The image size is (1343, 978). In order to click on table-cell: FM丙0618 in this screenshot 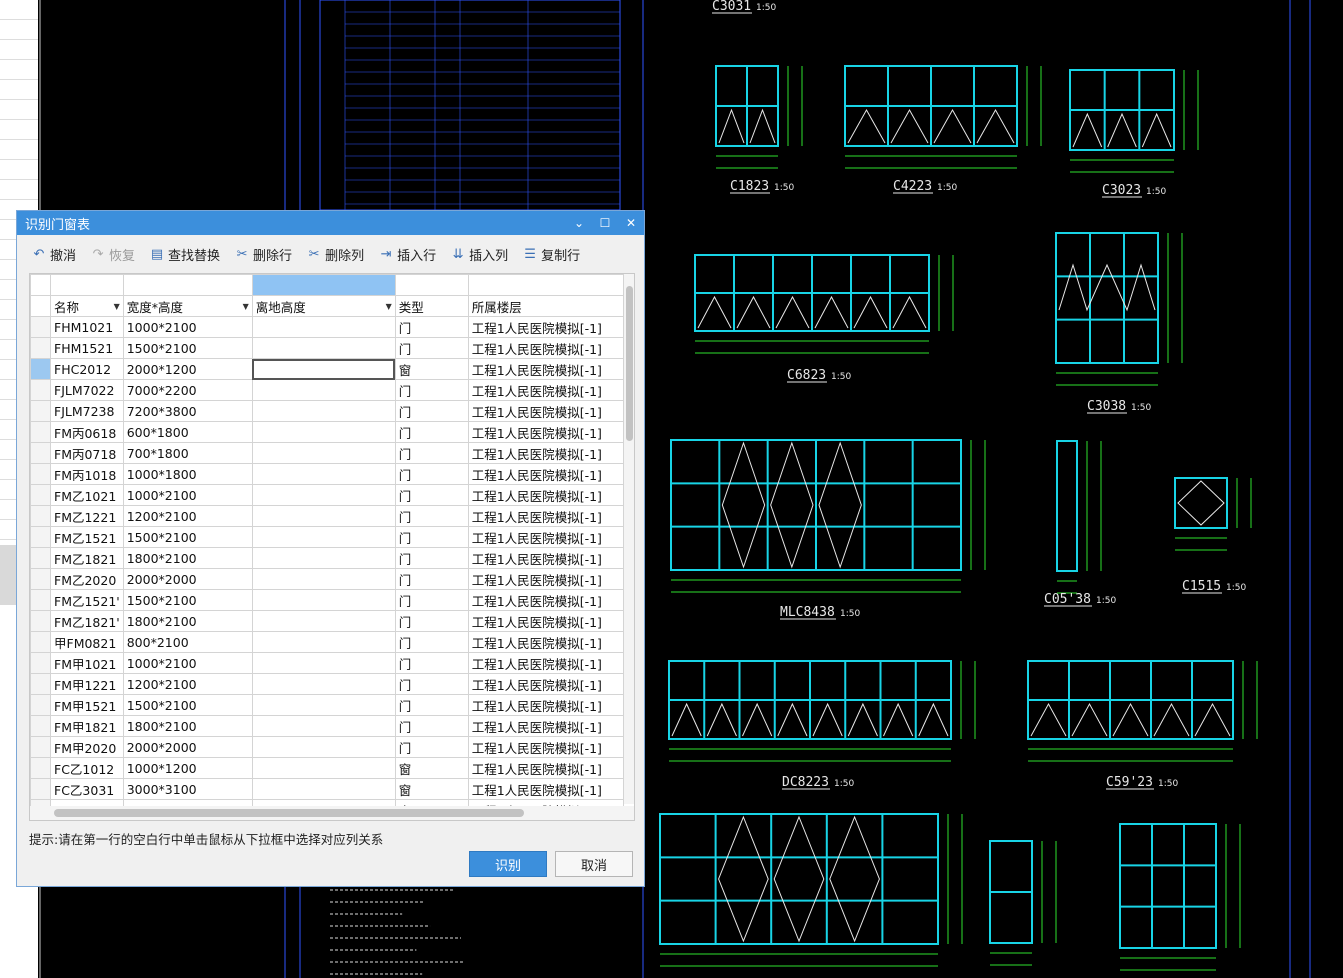, I will do `click(87, 432)`.